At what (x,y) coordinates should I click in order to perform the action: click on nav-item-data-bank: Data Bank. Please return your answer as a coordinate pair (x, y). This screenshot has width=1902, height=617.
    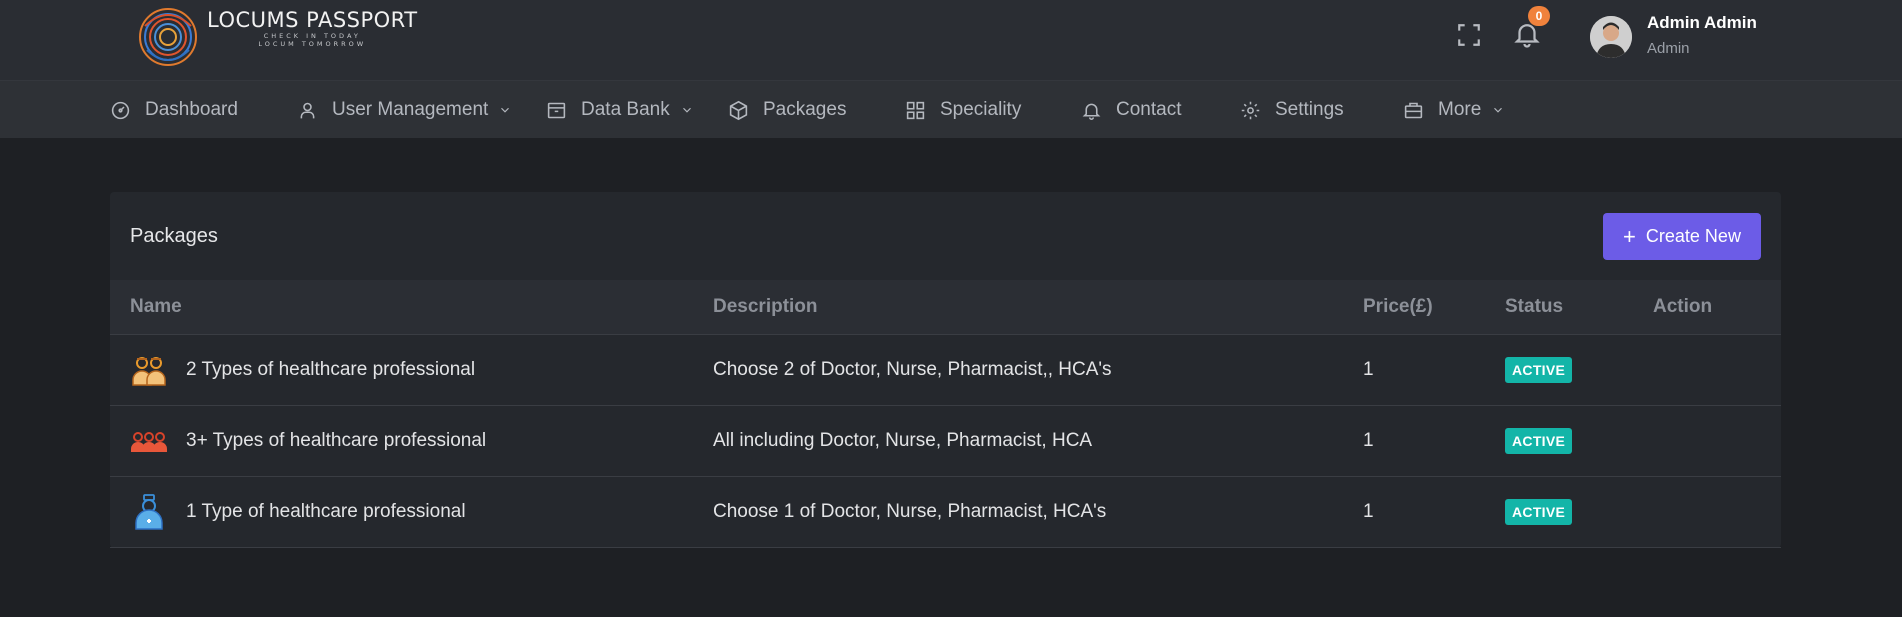
    Looking at the image, I should click on (620, 110).